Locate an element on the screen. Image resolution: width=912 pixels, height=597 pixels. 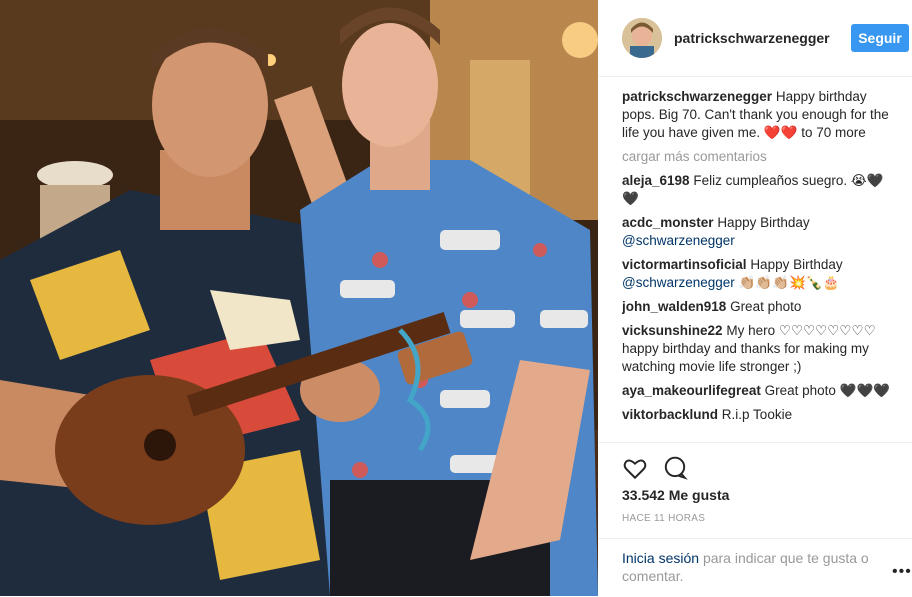
list-item: viktorbacklund R.i.p Tookie is located at coordinates (757, 415).